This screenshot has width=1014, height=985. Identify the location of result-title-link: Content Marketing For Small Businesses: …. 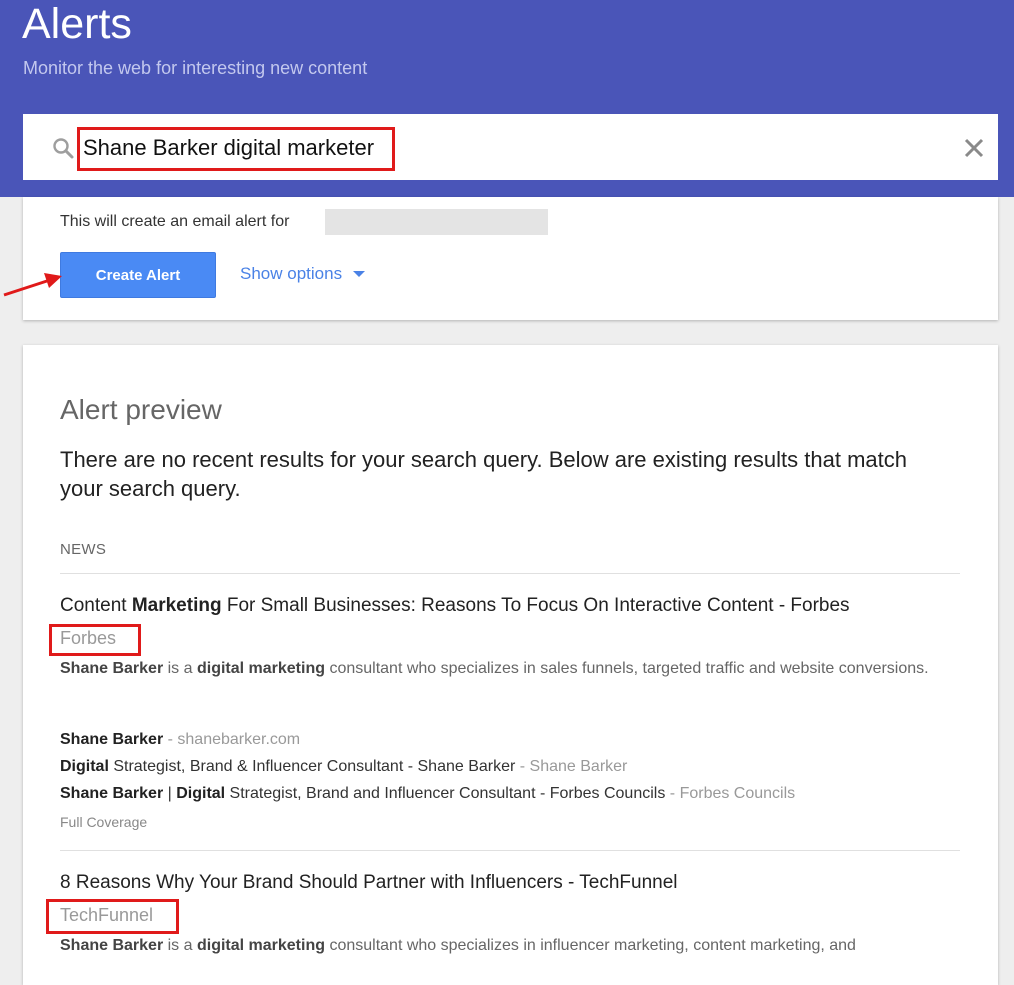
(455, 606).